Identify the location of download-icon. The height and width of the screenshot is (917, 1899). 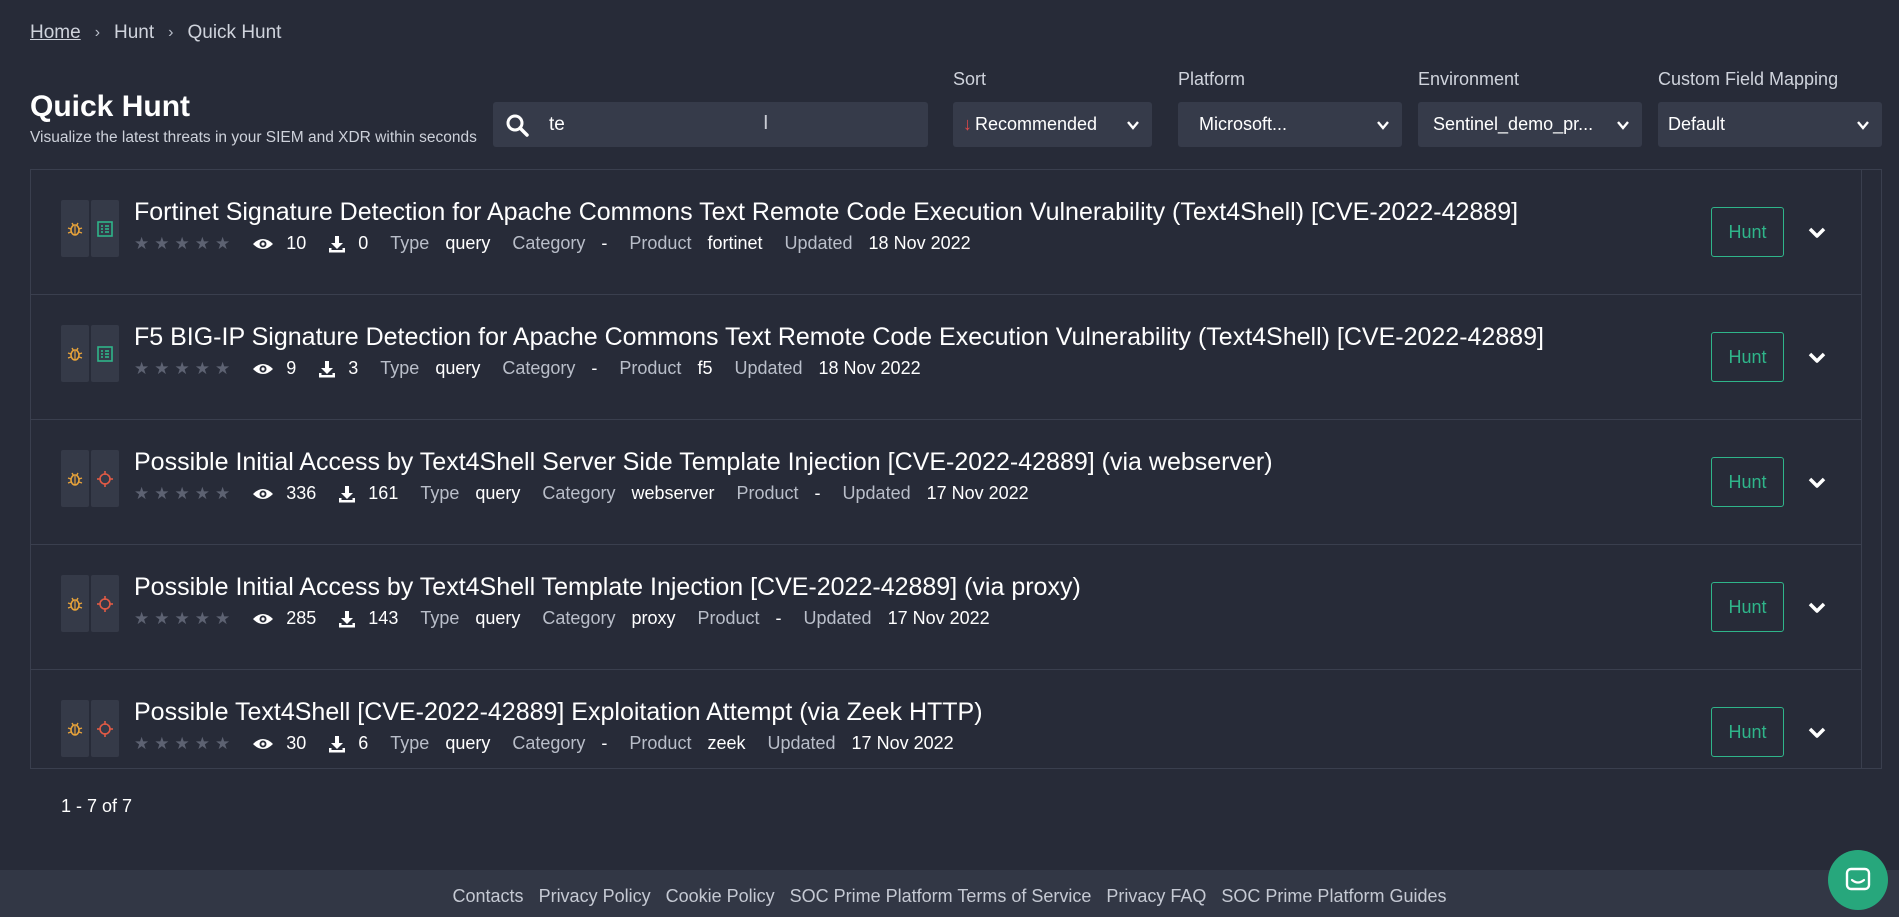
(337, 744).